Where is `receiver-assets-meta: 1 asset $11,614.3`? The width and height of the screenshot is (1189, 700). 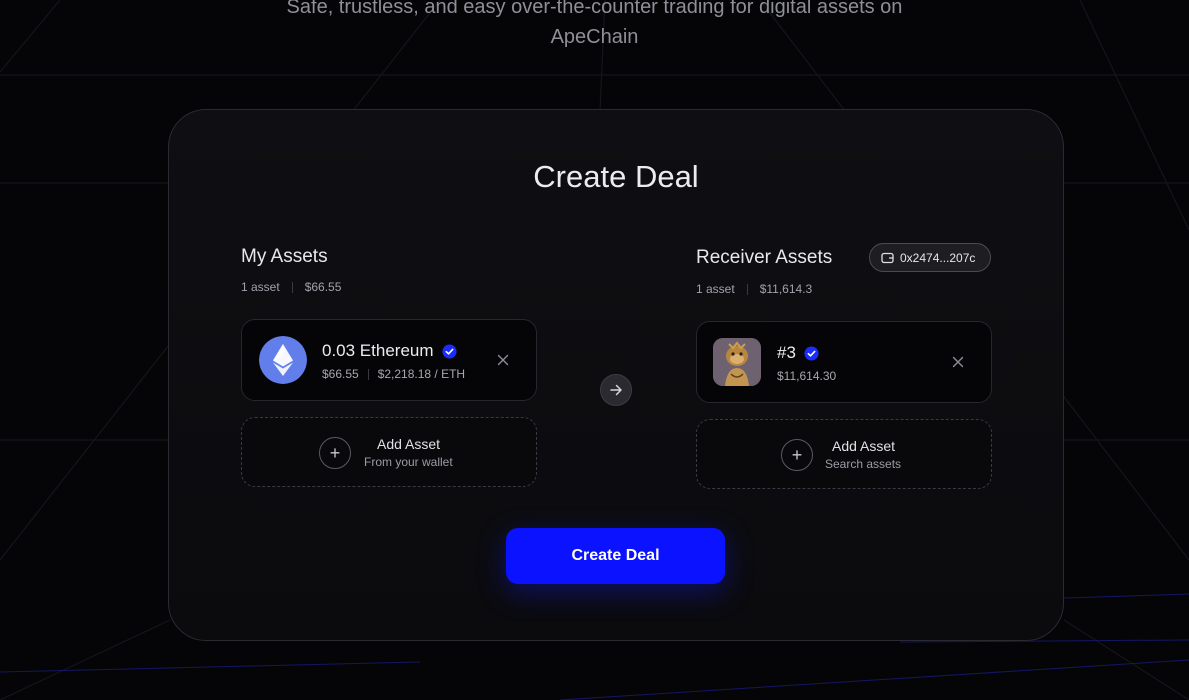
receiver-assets-meta: 1 asset $11,614.3 is located at coordinates (754, 289).